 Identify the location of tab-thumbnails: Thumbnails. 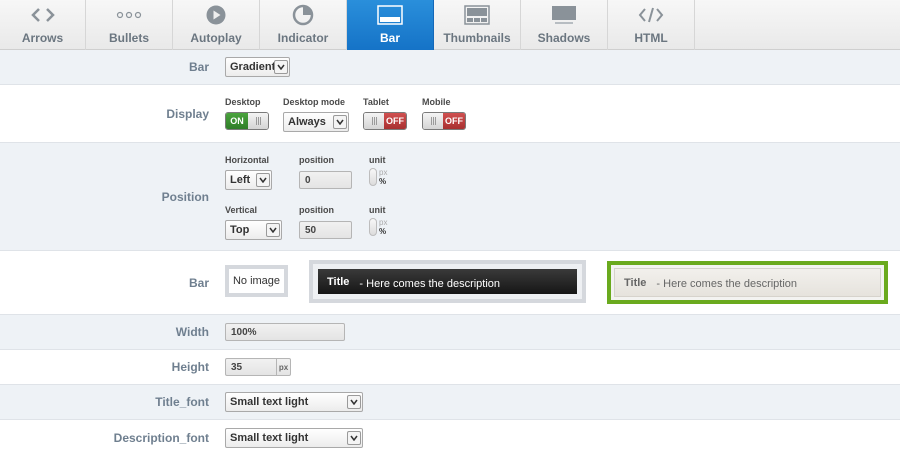
(477, 25).